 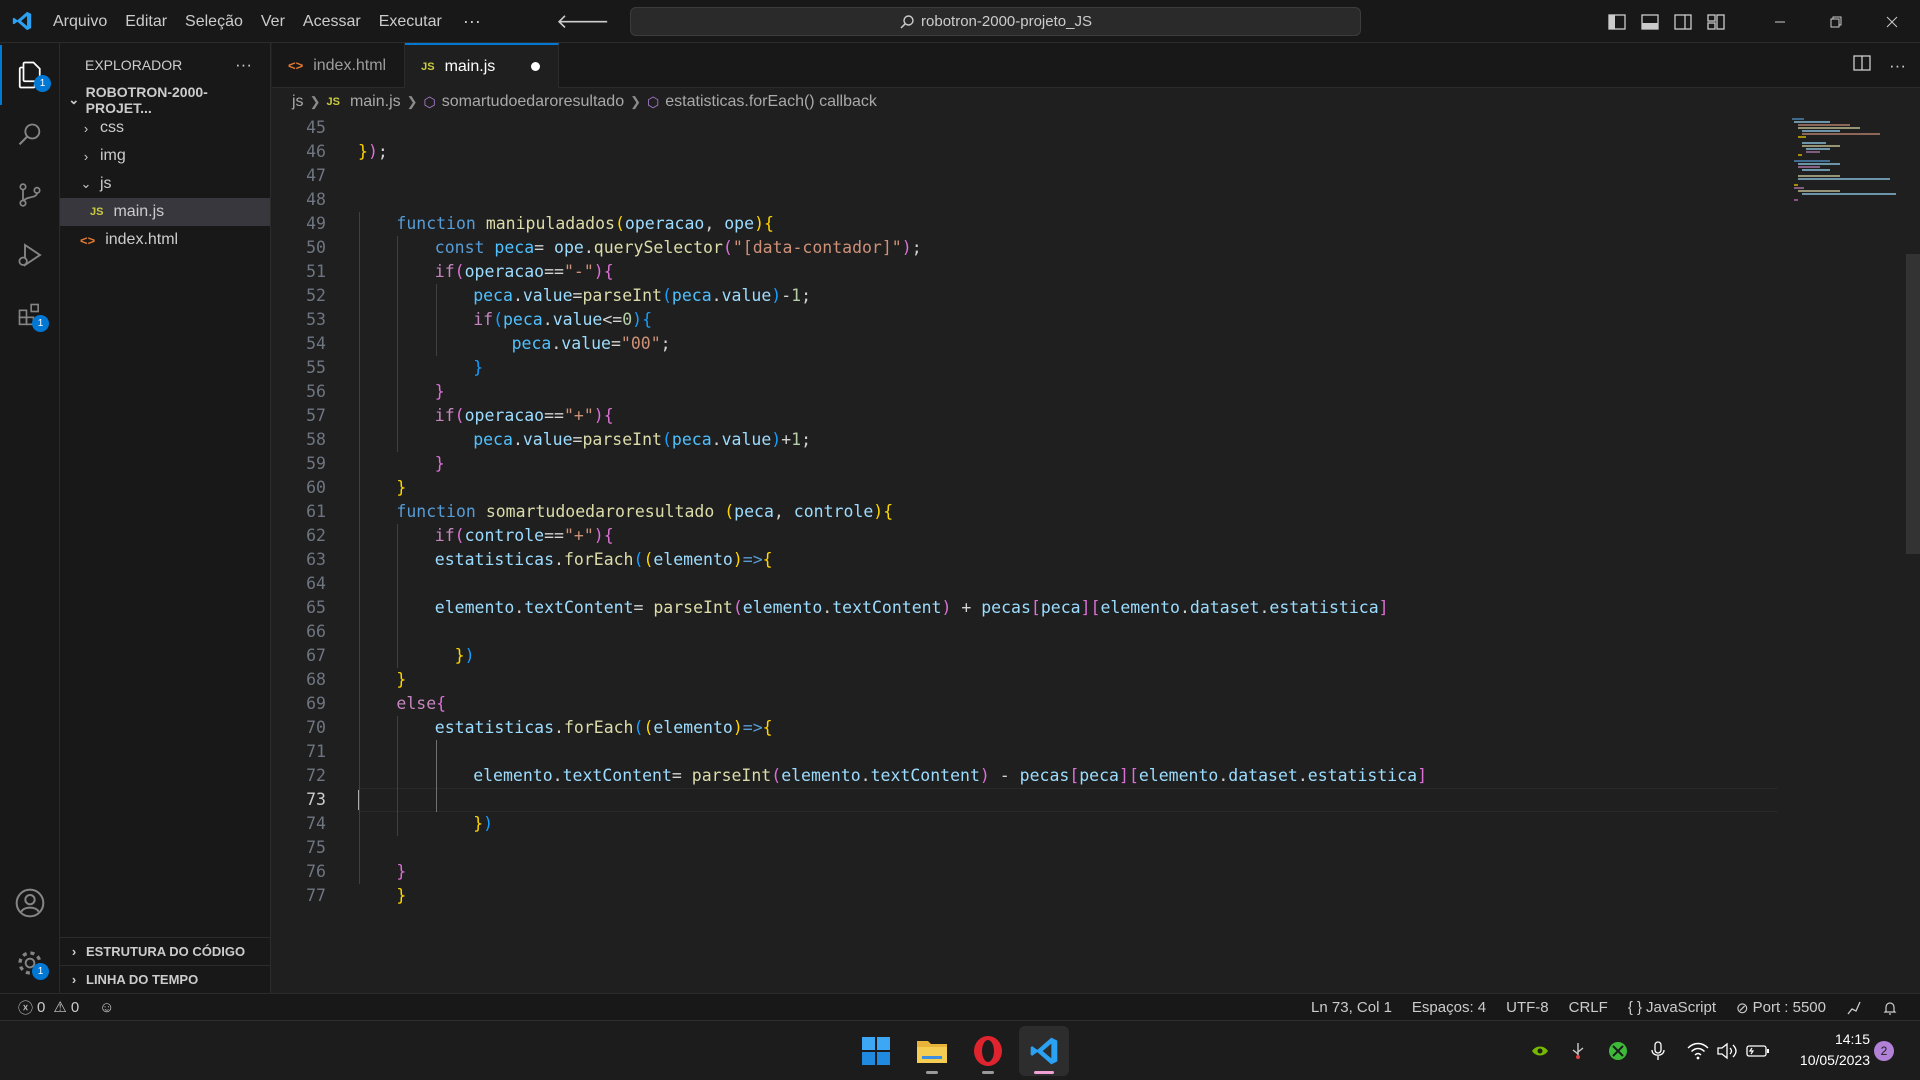 What do you see at coordinates (583, 21) in the screenshot?
I see `back-arrow-icon: 🡐` at bounding box center [583, 21].